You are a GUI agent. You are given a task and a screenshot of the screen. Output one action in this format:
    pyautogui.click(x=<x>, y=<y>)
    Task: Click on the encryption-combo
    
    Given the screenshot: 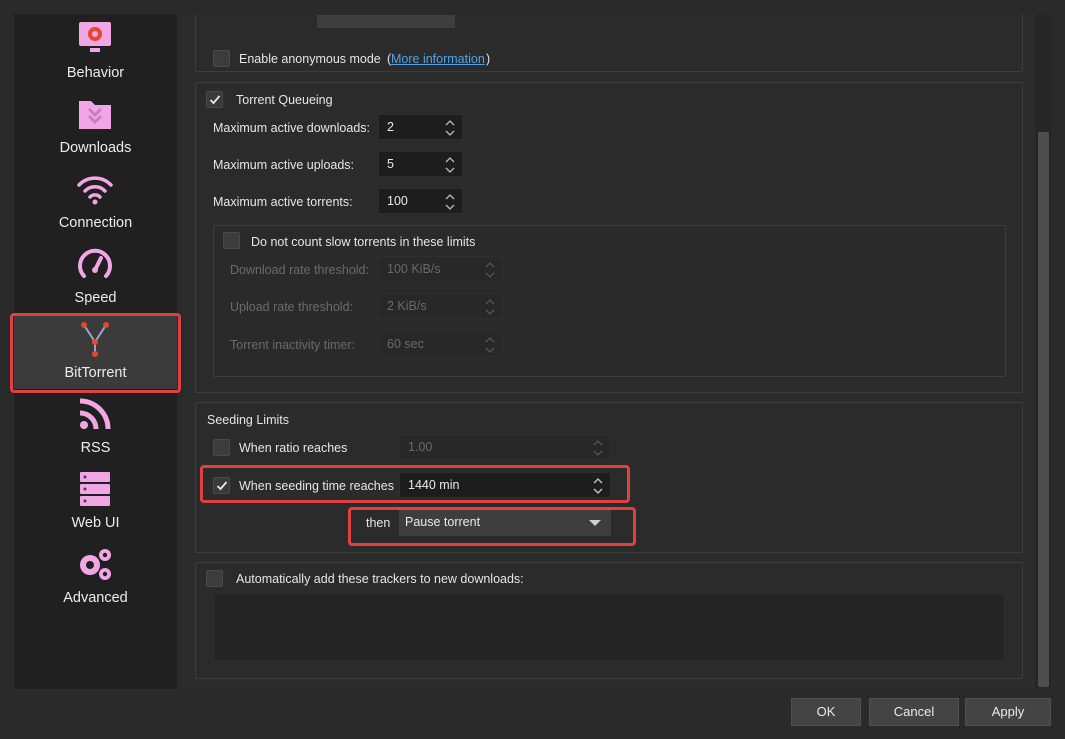 What is the action you would take?
    pyautogui.click(x=386, y=21)
    